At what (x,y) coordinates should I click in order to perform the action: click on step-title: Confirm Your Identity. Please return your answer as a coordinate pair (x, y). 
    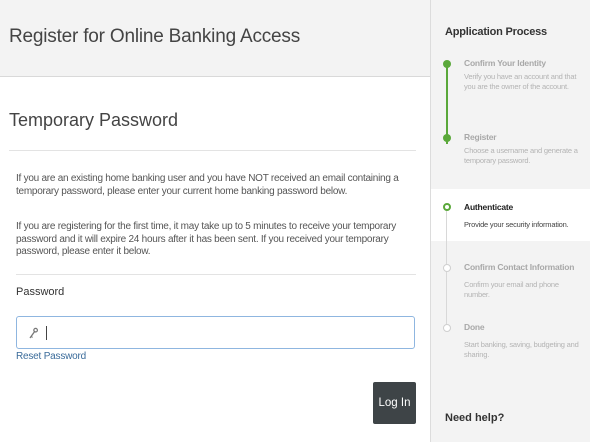
    Looking at the image, I should click on (505, 63).